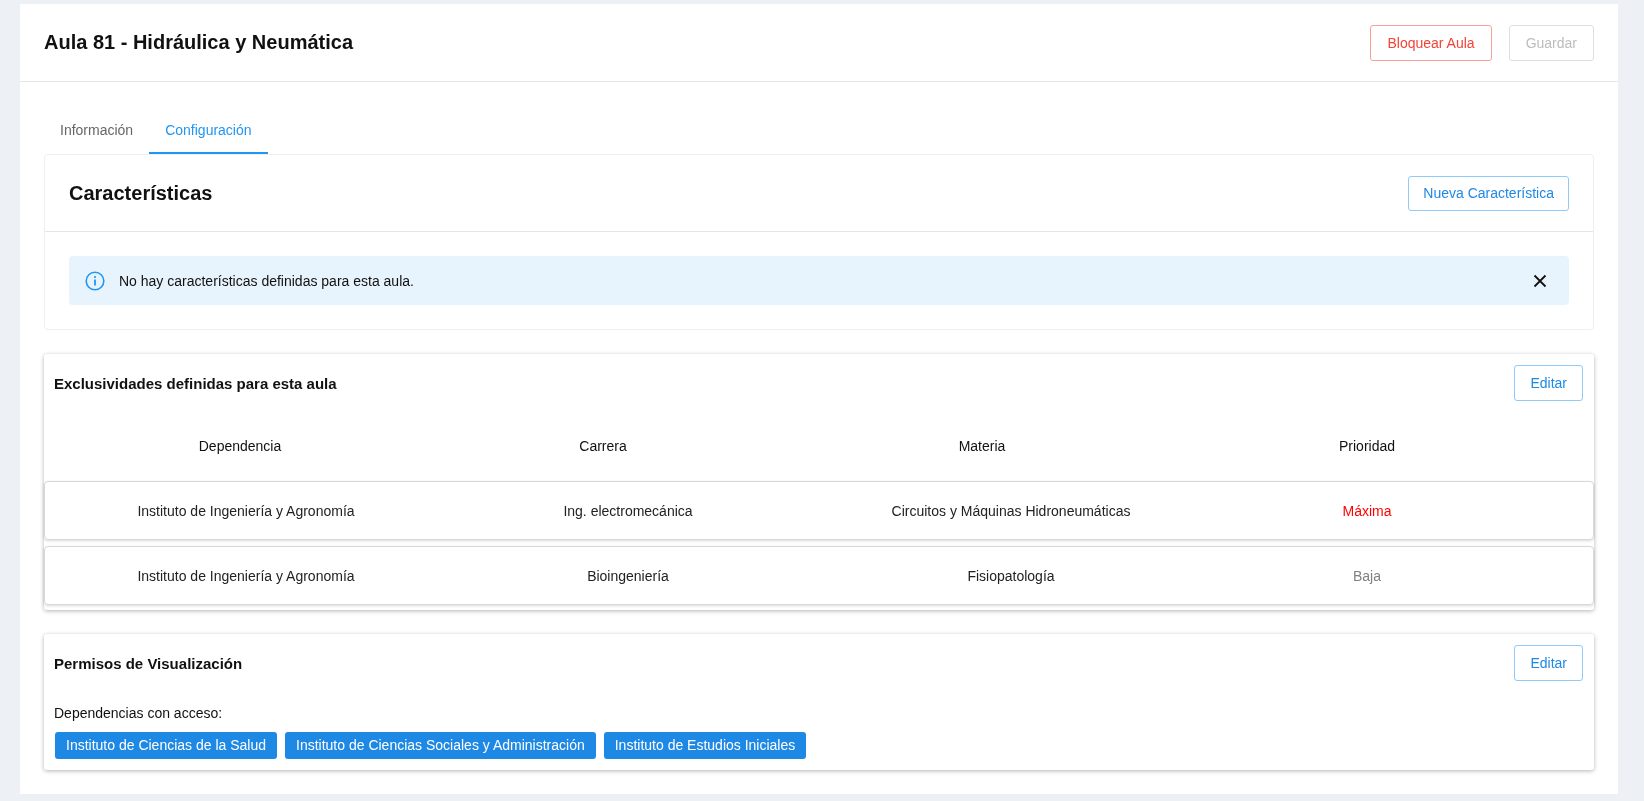 The image size is (1644, 801). I want to click on column-header: Materia, so click(982, 446).